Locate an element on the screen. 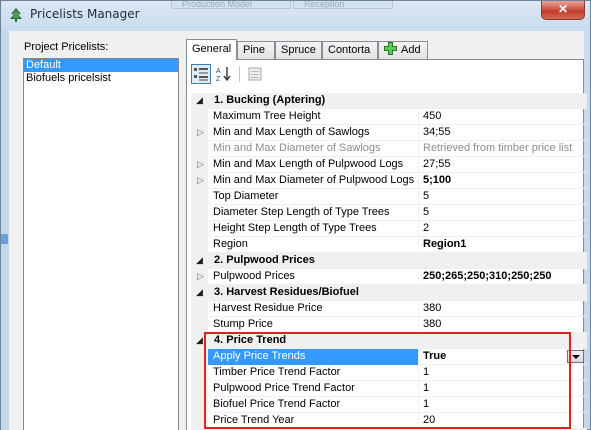 This screenshot has height=430, width=591. grid-property-row: Height Step Length of Type Trees 2 is located at coordinates (389, 229).